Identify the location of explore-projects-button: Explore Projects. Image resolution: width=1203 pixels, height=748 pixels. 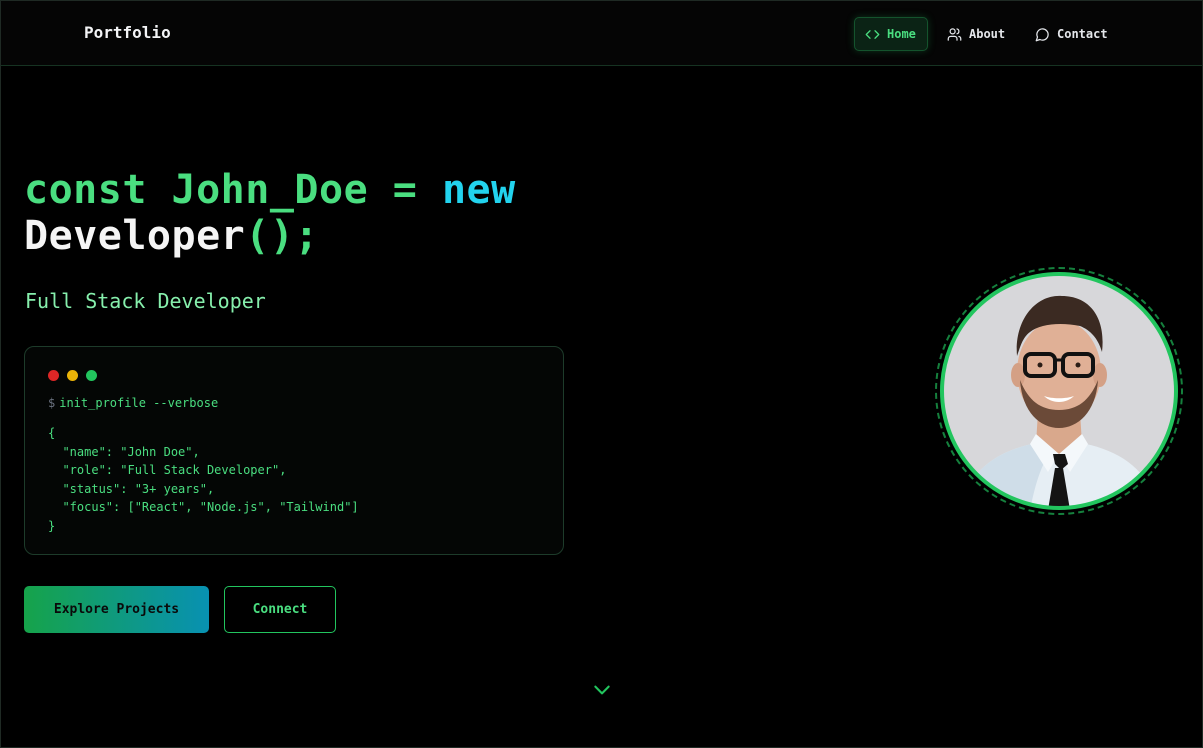
(116, 609).